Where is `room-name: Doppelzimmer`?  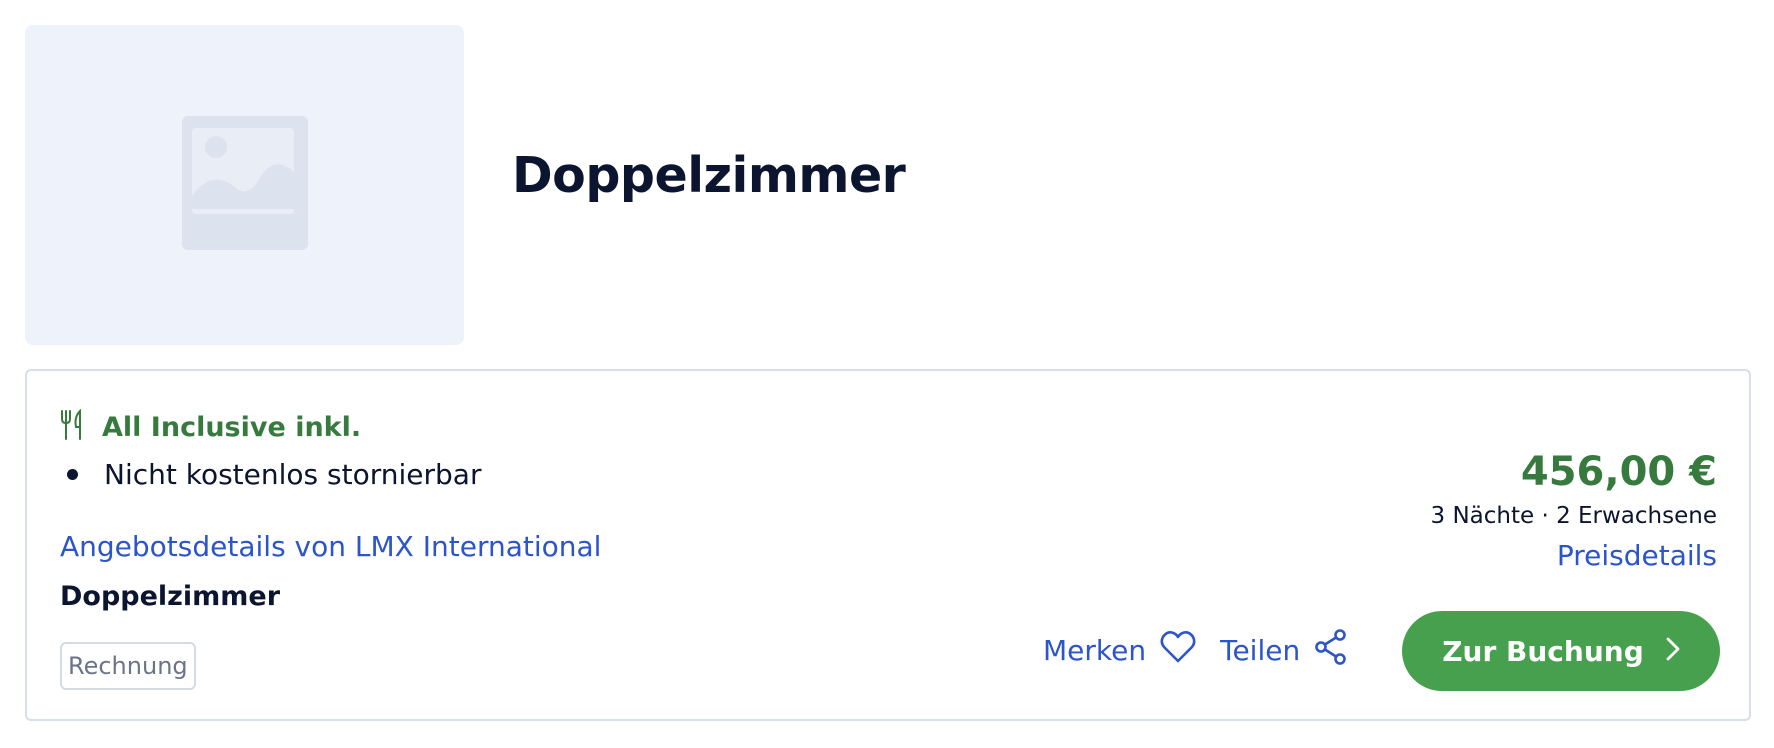 room-name: Doppelzimmer is located at coordinates (170, 596).